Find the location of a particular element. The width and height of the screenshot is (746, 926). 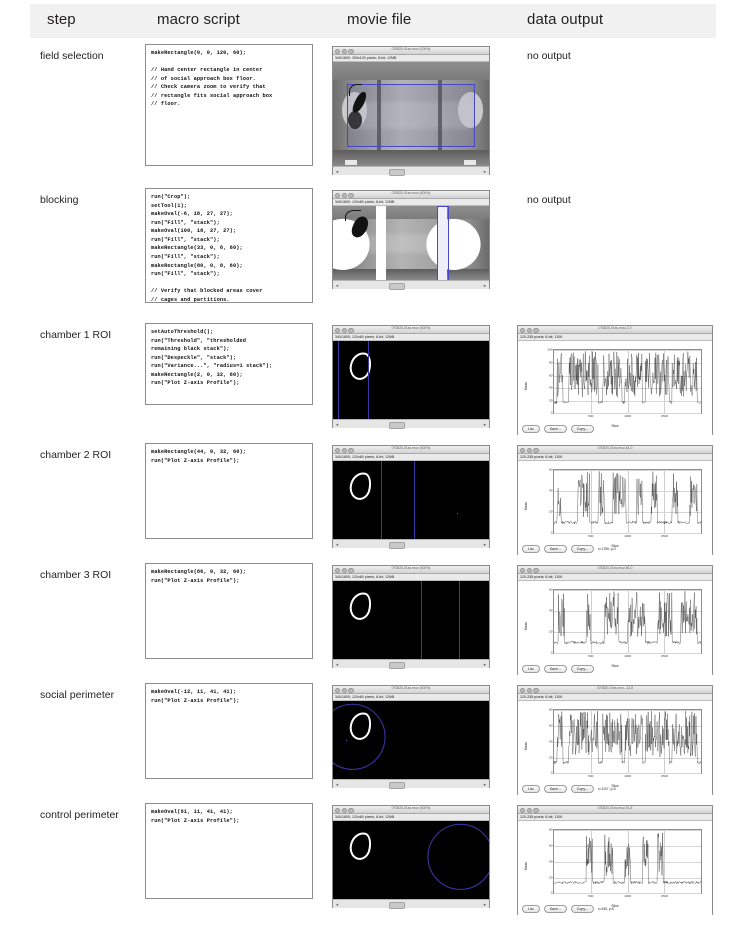

plot-button-row: List Save... Copy... x=1785, y=2 is located at coordinates (569, 548).